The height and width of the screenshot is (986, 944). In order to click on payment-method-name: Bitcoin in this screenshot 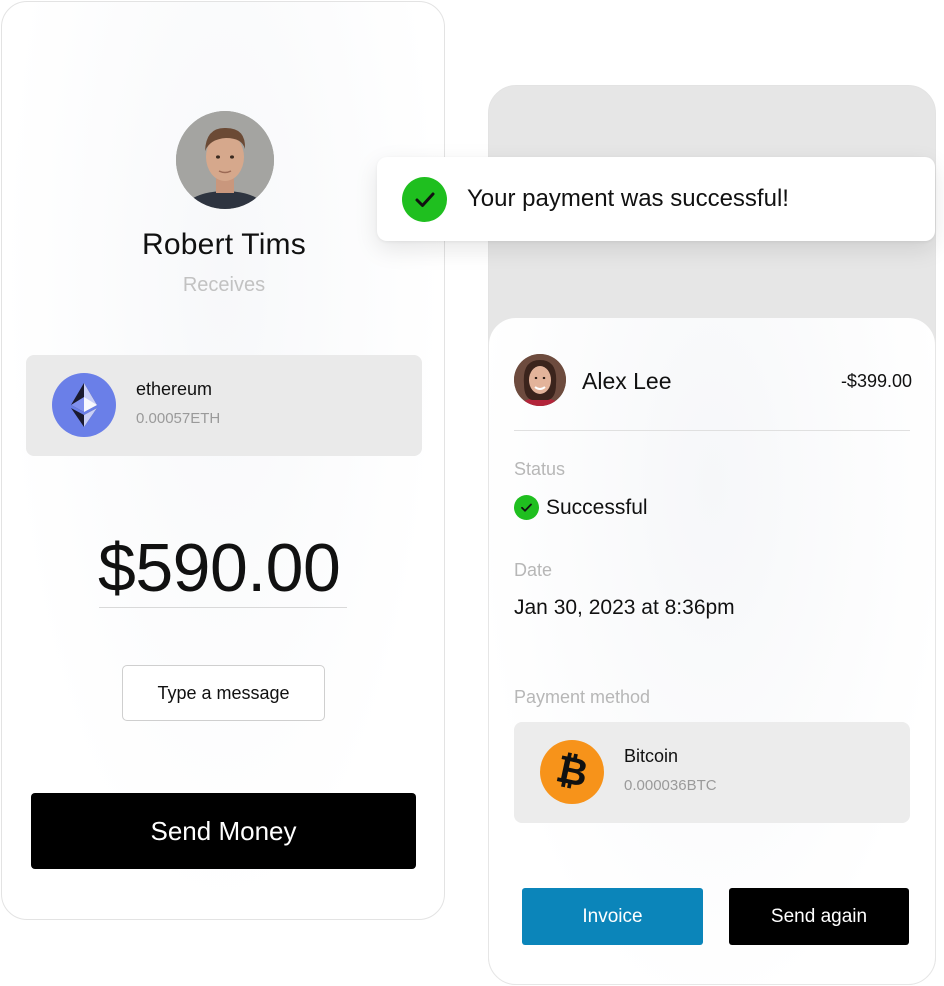, I will do `click(651, 756)`.